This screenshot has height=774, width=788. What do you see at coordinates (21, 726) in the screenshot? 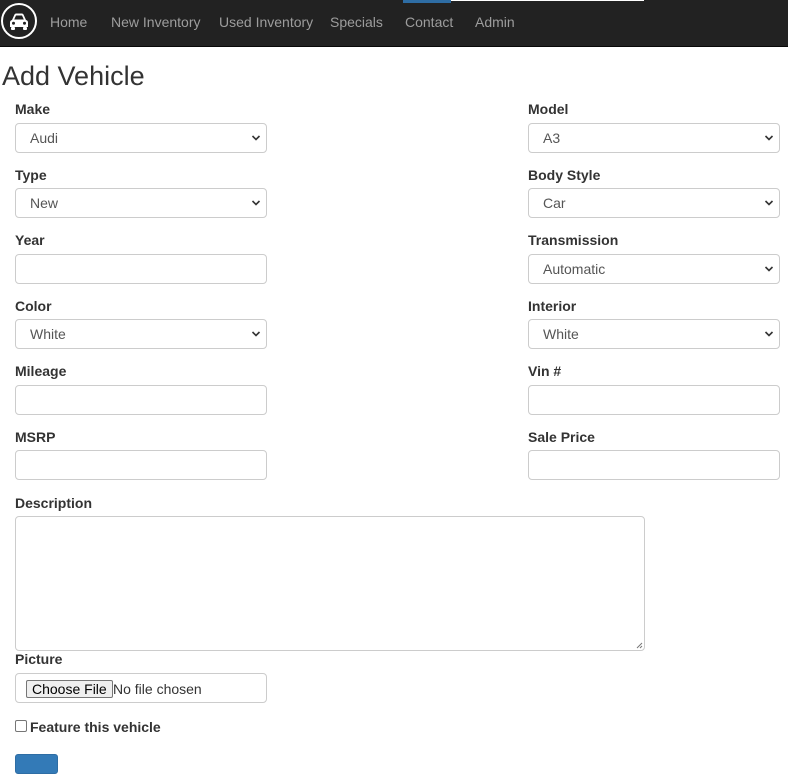
I see `feature-checkbox` at bounding box center [21, 726].